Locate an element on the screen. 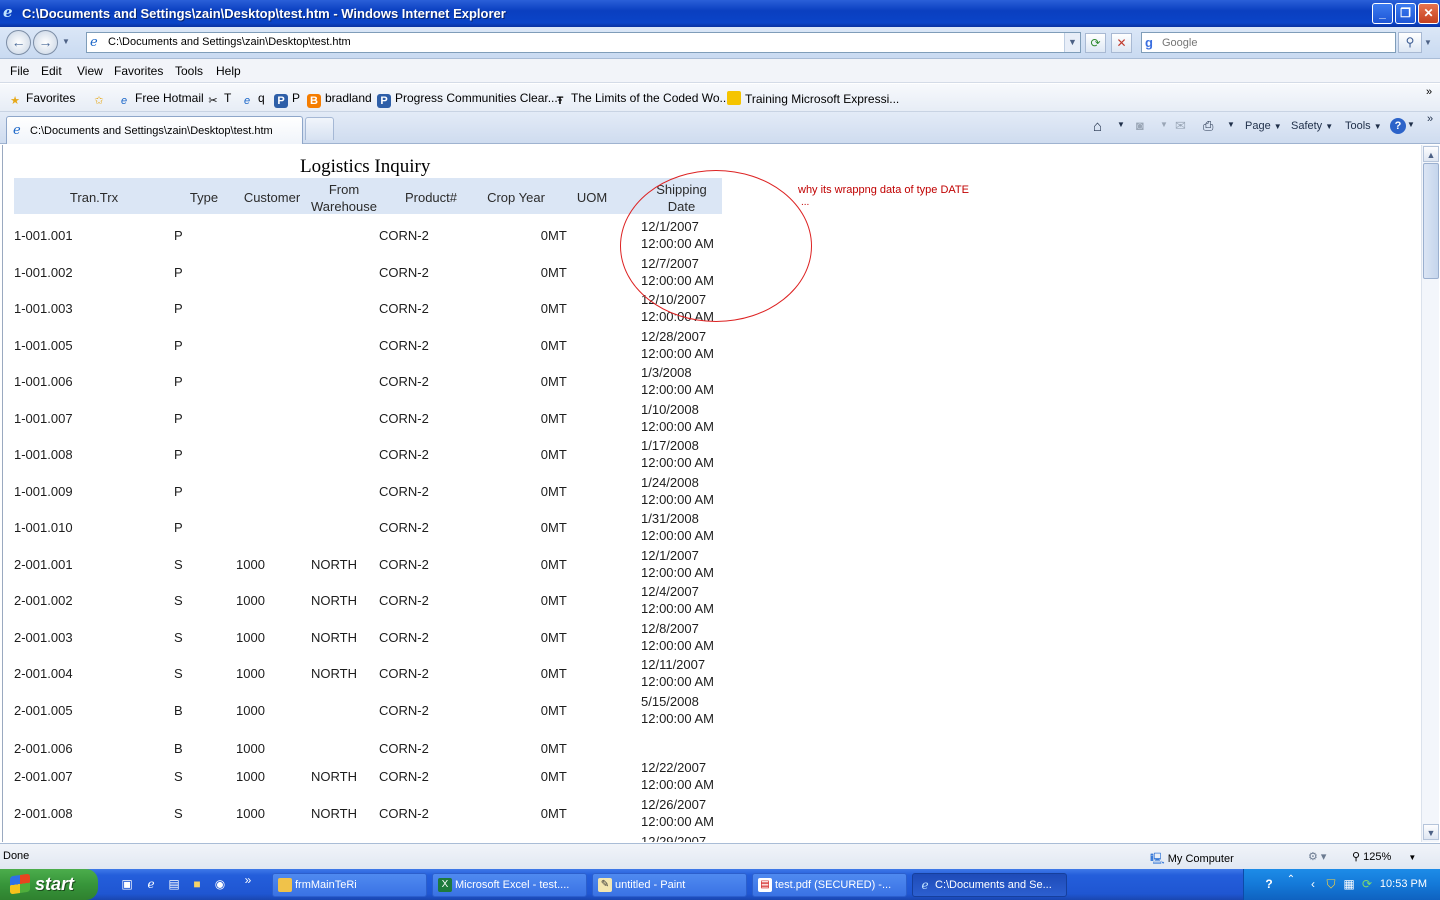 The width and height of the screenshot is (1440, 900). system-tray: ? ⌃ ‹ ⛉ ▦ ⟳ 10:53 PM is located at coordinates (1341, 884).